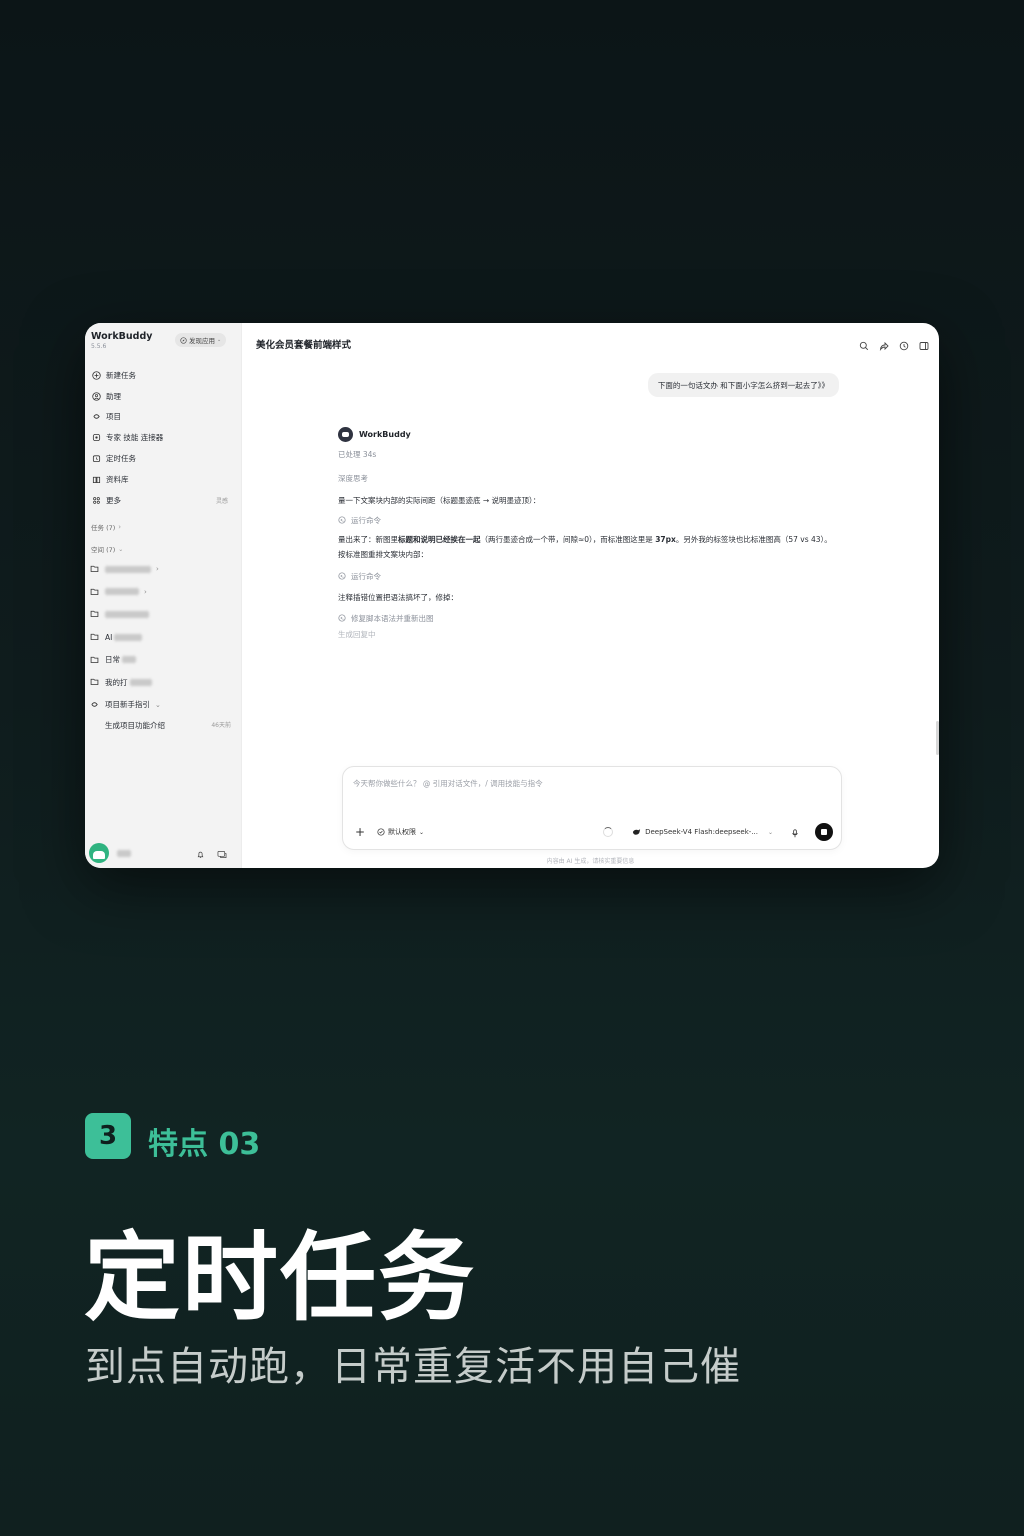 The width and height of the screenshot is (1024, 1536). I want to click on user-message-text: 下面的一句话文办 和下面小字怎么挤到一起去了》》, so click(743, 385).